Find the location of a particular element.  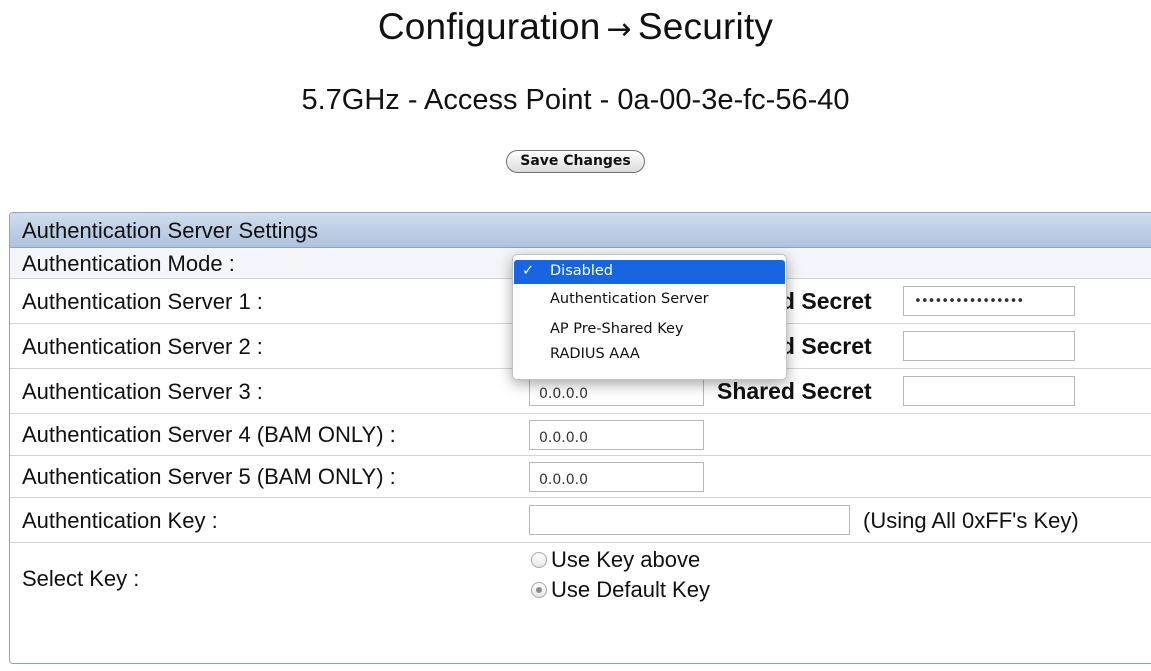

authentication-mode-label: Authentication Mode : is located at coordinates (128, 263).